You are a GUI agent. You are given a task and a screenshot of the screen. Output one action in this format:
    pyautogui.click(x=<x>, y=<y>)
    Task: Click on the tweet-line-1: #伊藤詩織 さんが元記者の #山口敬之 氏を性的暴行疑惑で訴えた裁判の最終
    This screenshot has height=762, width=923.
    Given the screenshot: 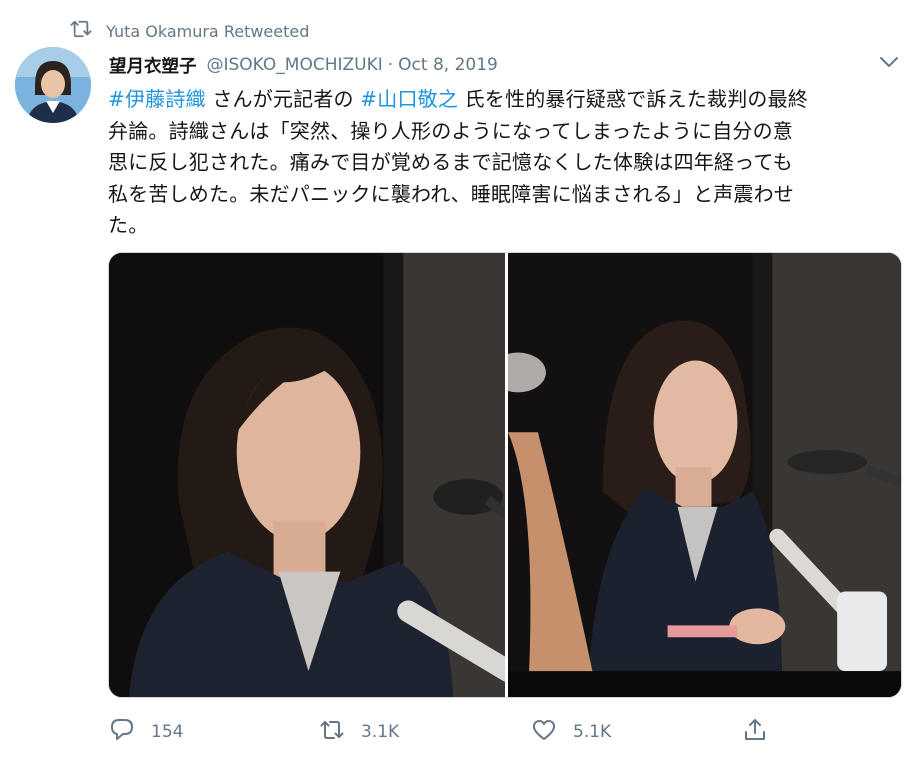 What is the action you would take?
    pyautogui.click(x=508, y=100)
    